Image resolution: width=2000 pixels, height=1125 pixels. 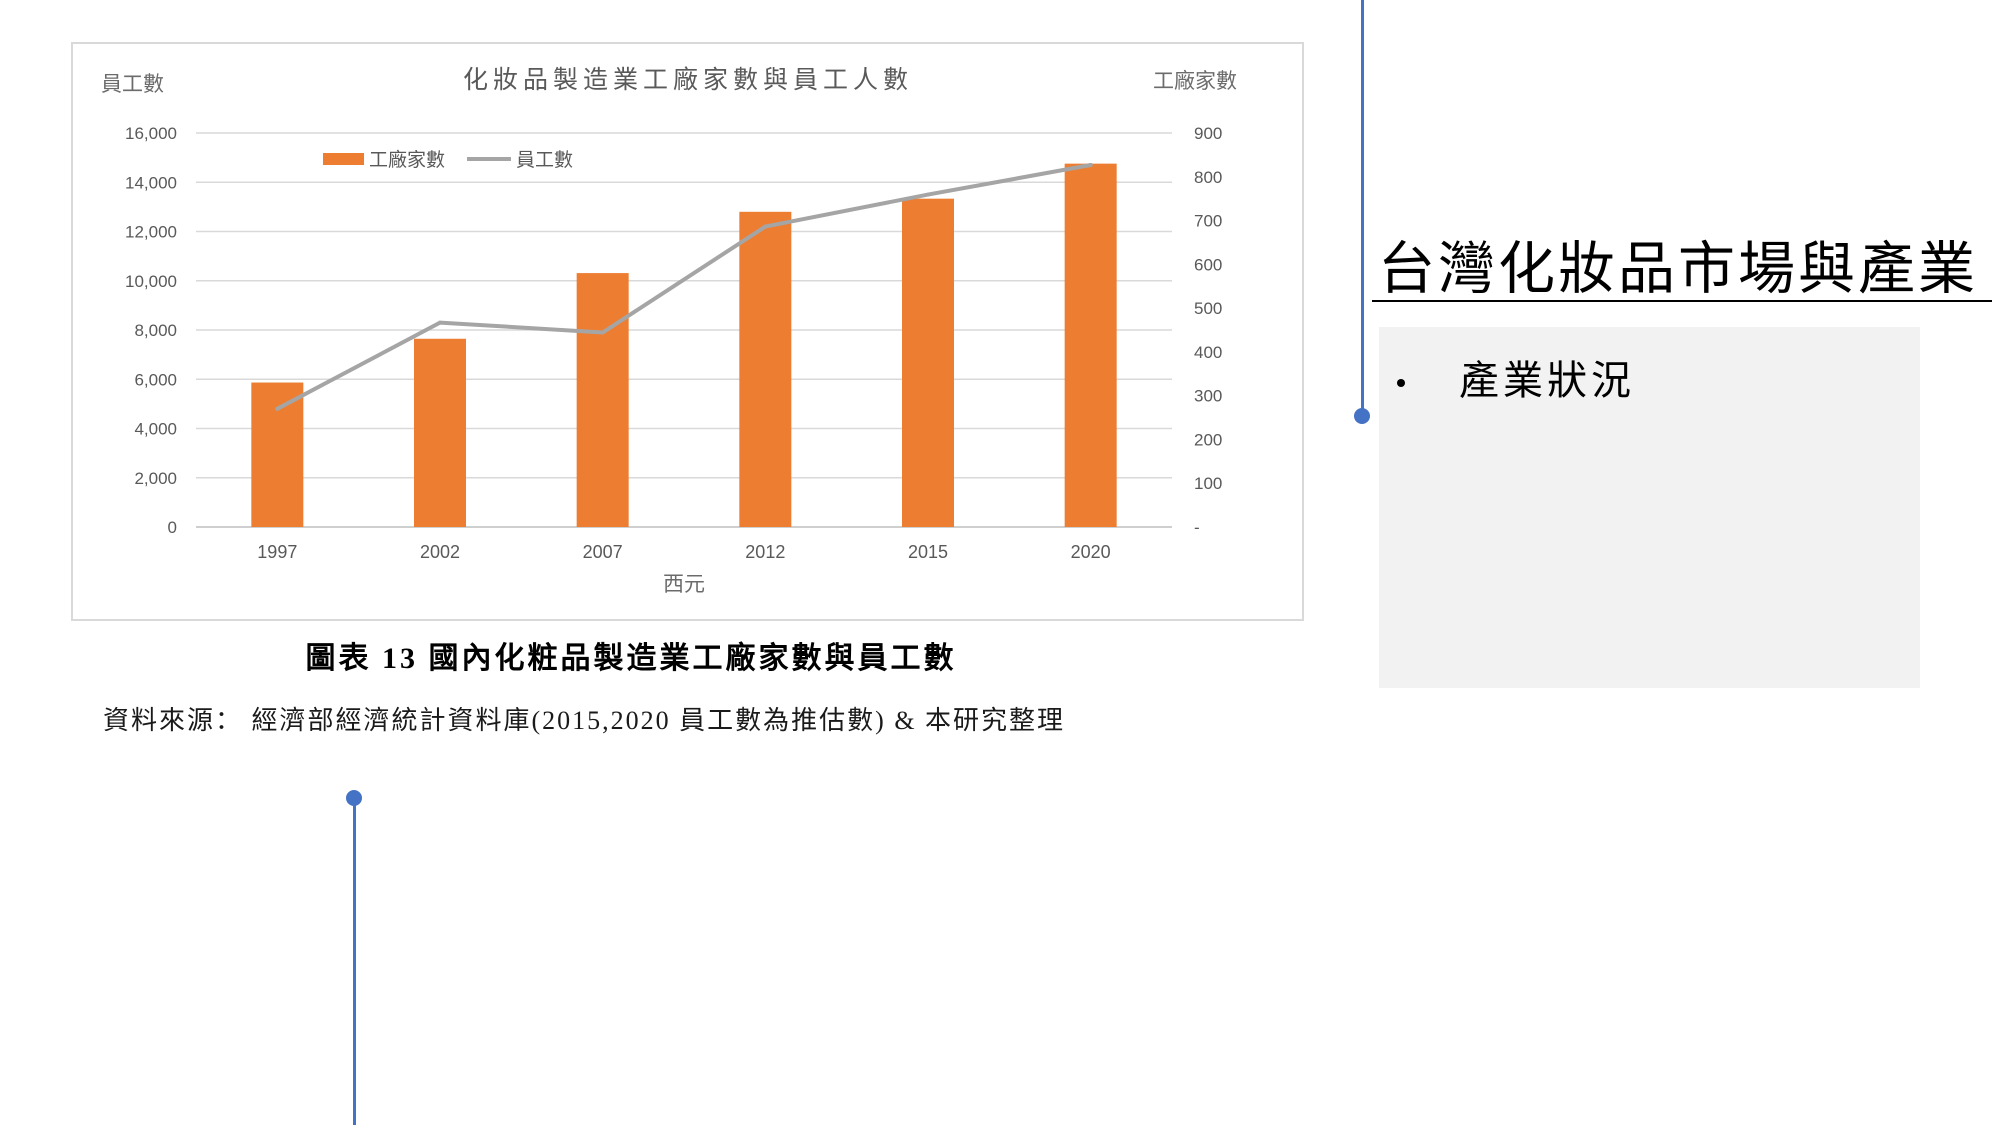 What do you see at coordinates (1649, 507) in the screenshot?
I see `content-panel: 產業狀況` at bounding box center [1649, 507].